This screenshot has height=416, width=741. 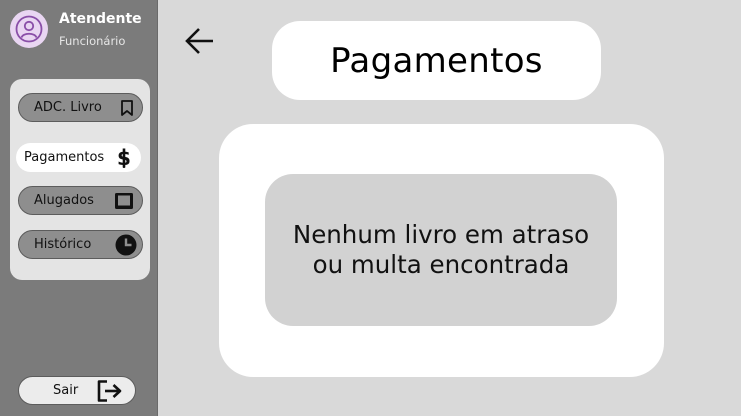 What do you see at coordinates (441, 234) in the screenshot?
I see `empty-state-line-1: Nenhum livro em atraso` at bounding box center [441, 234].